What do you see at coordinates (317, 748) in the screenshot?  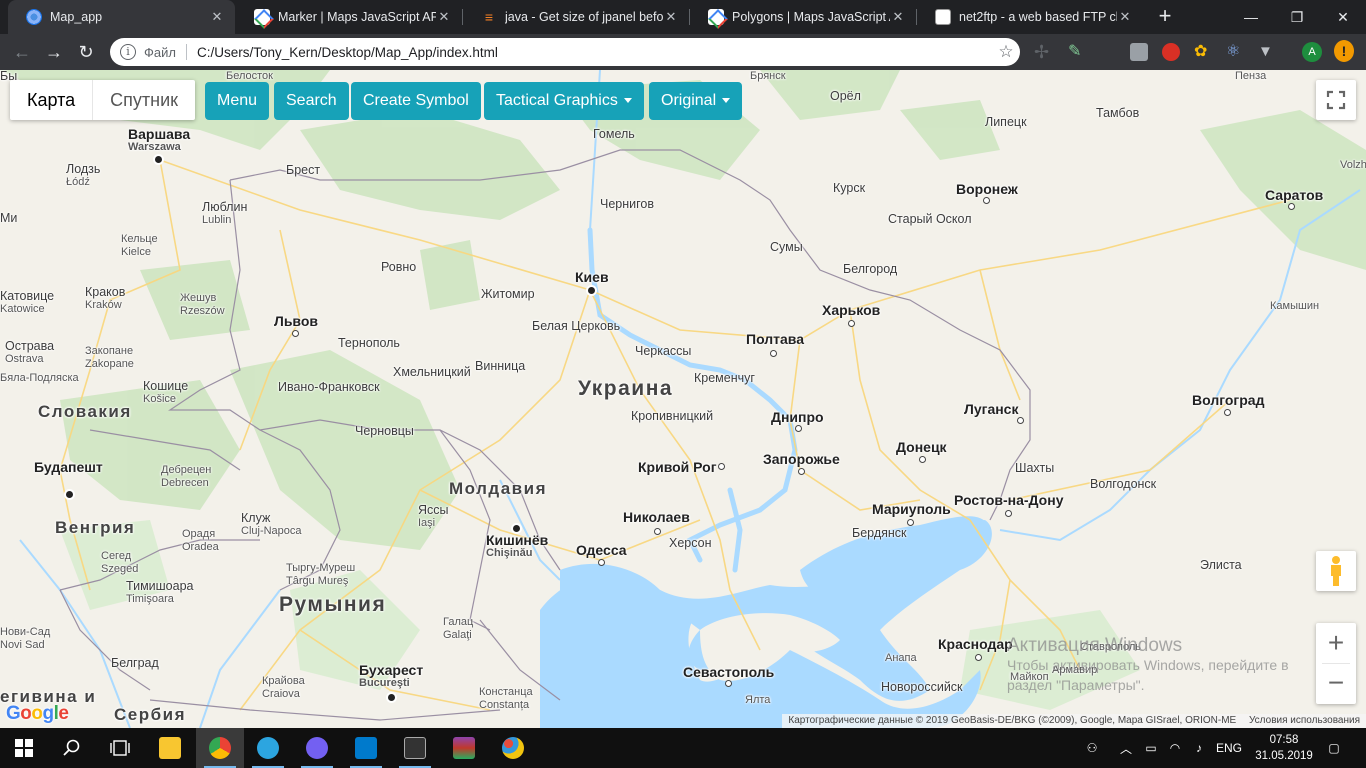 I see `viber-taskbar` at bounding box center [317, 748].